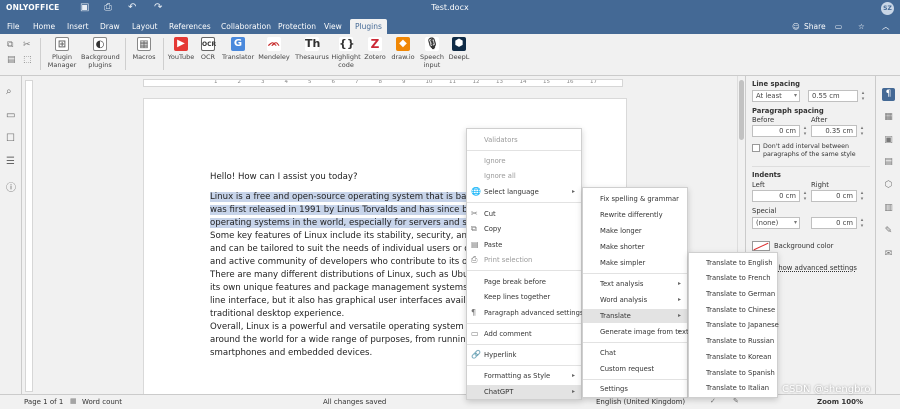  Describe the element at coordinates (524, 392) in the screenshot. I see `menu-item-chatgpt: ChatGPT ▸` at that location.